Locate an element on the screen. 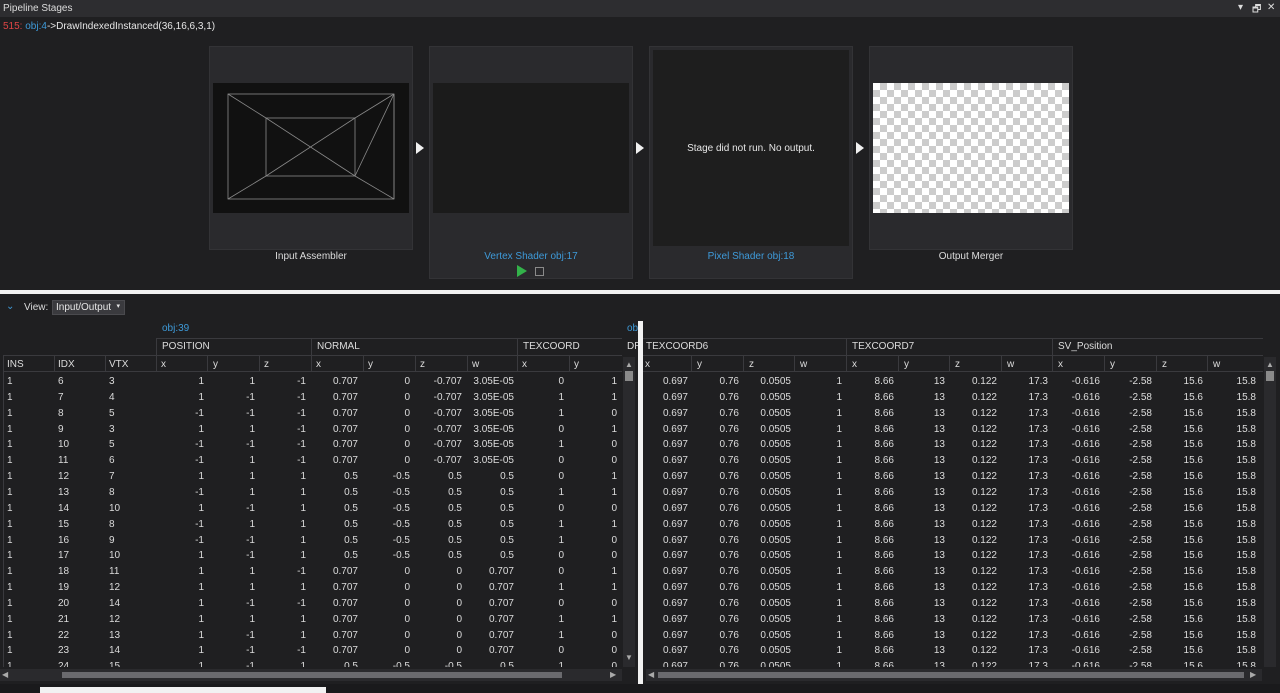 Image resolution: width=1280 pixels, height=693 pixels. table-cell: 1 is located at coordinates (839, 603).